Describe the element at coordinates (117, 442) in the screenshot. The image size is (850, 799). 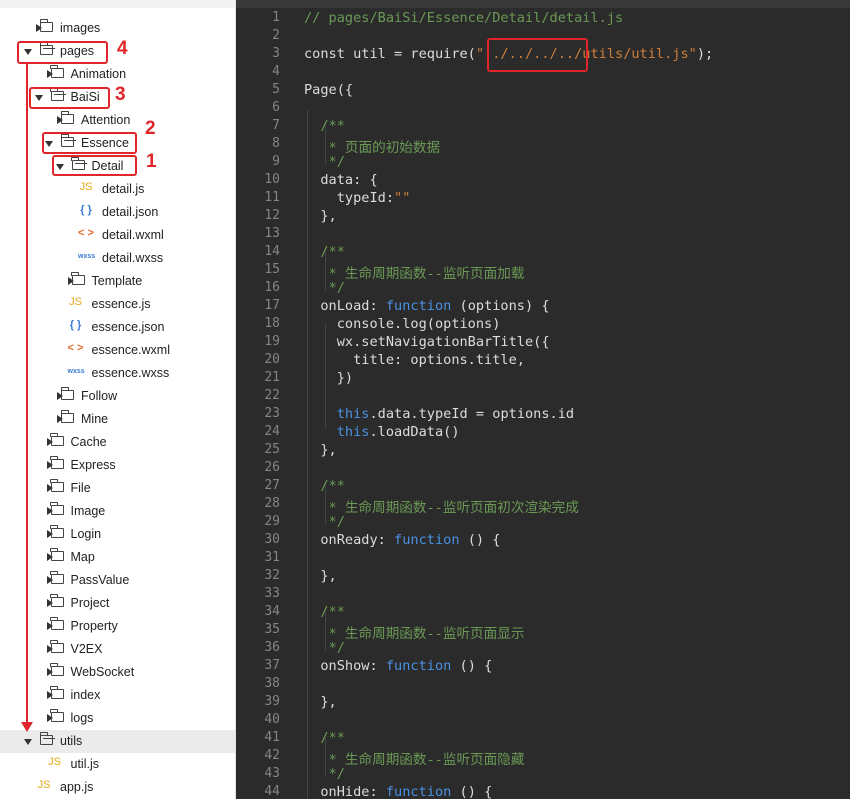
I see `tree-item-cache: Cache` at that location.